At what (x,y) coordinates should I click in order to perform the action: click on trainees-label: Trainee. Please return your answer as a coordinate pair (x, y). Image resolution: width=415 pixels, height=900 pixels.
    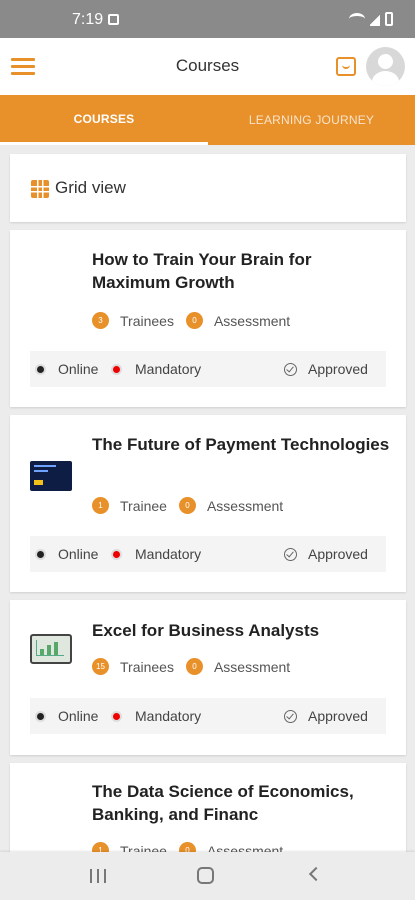
    Looking at the image, I should click on (143, 505).